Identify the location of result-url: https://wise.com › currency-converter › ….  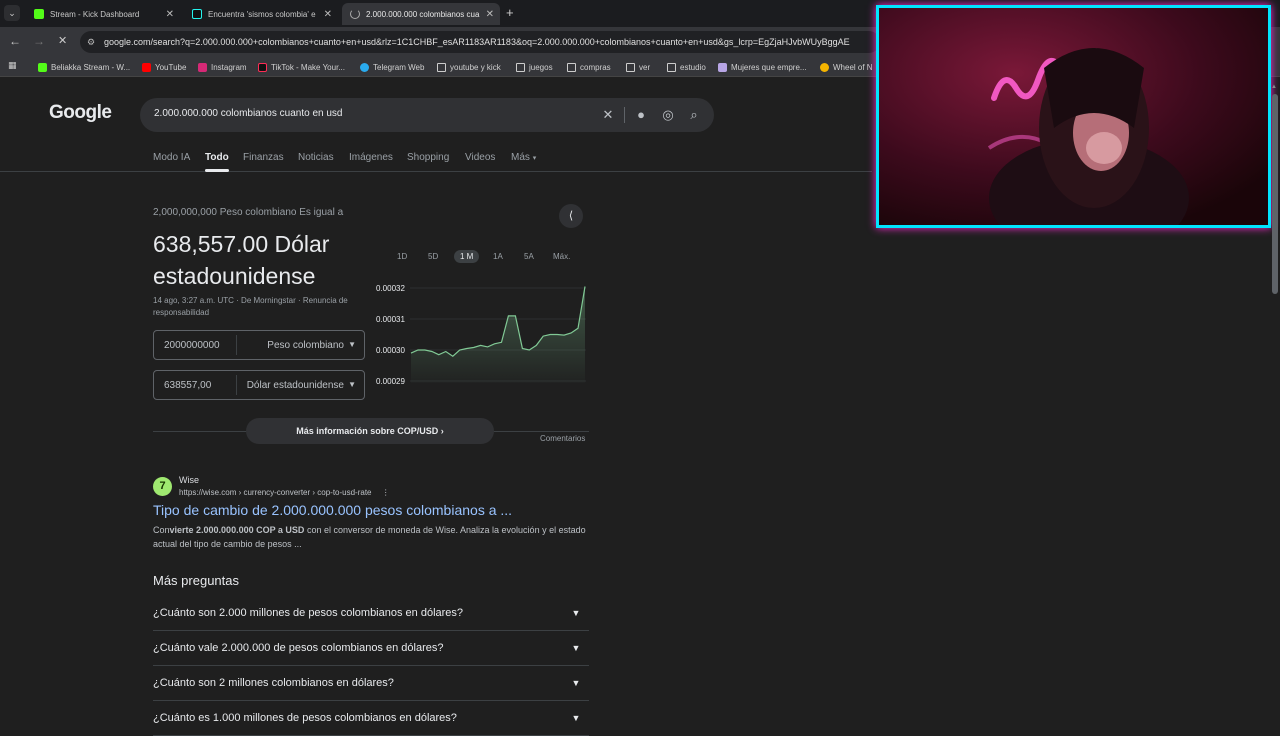
(284, 492).